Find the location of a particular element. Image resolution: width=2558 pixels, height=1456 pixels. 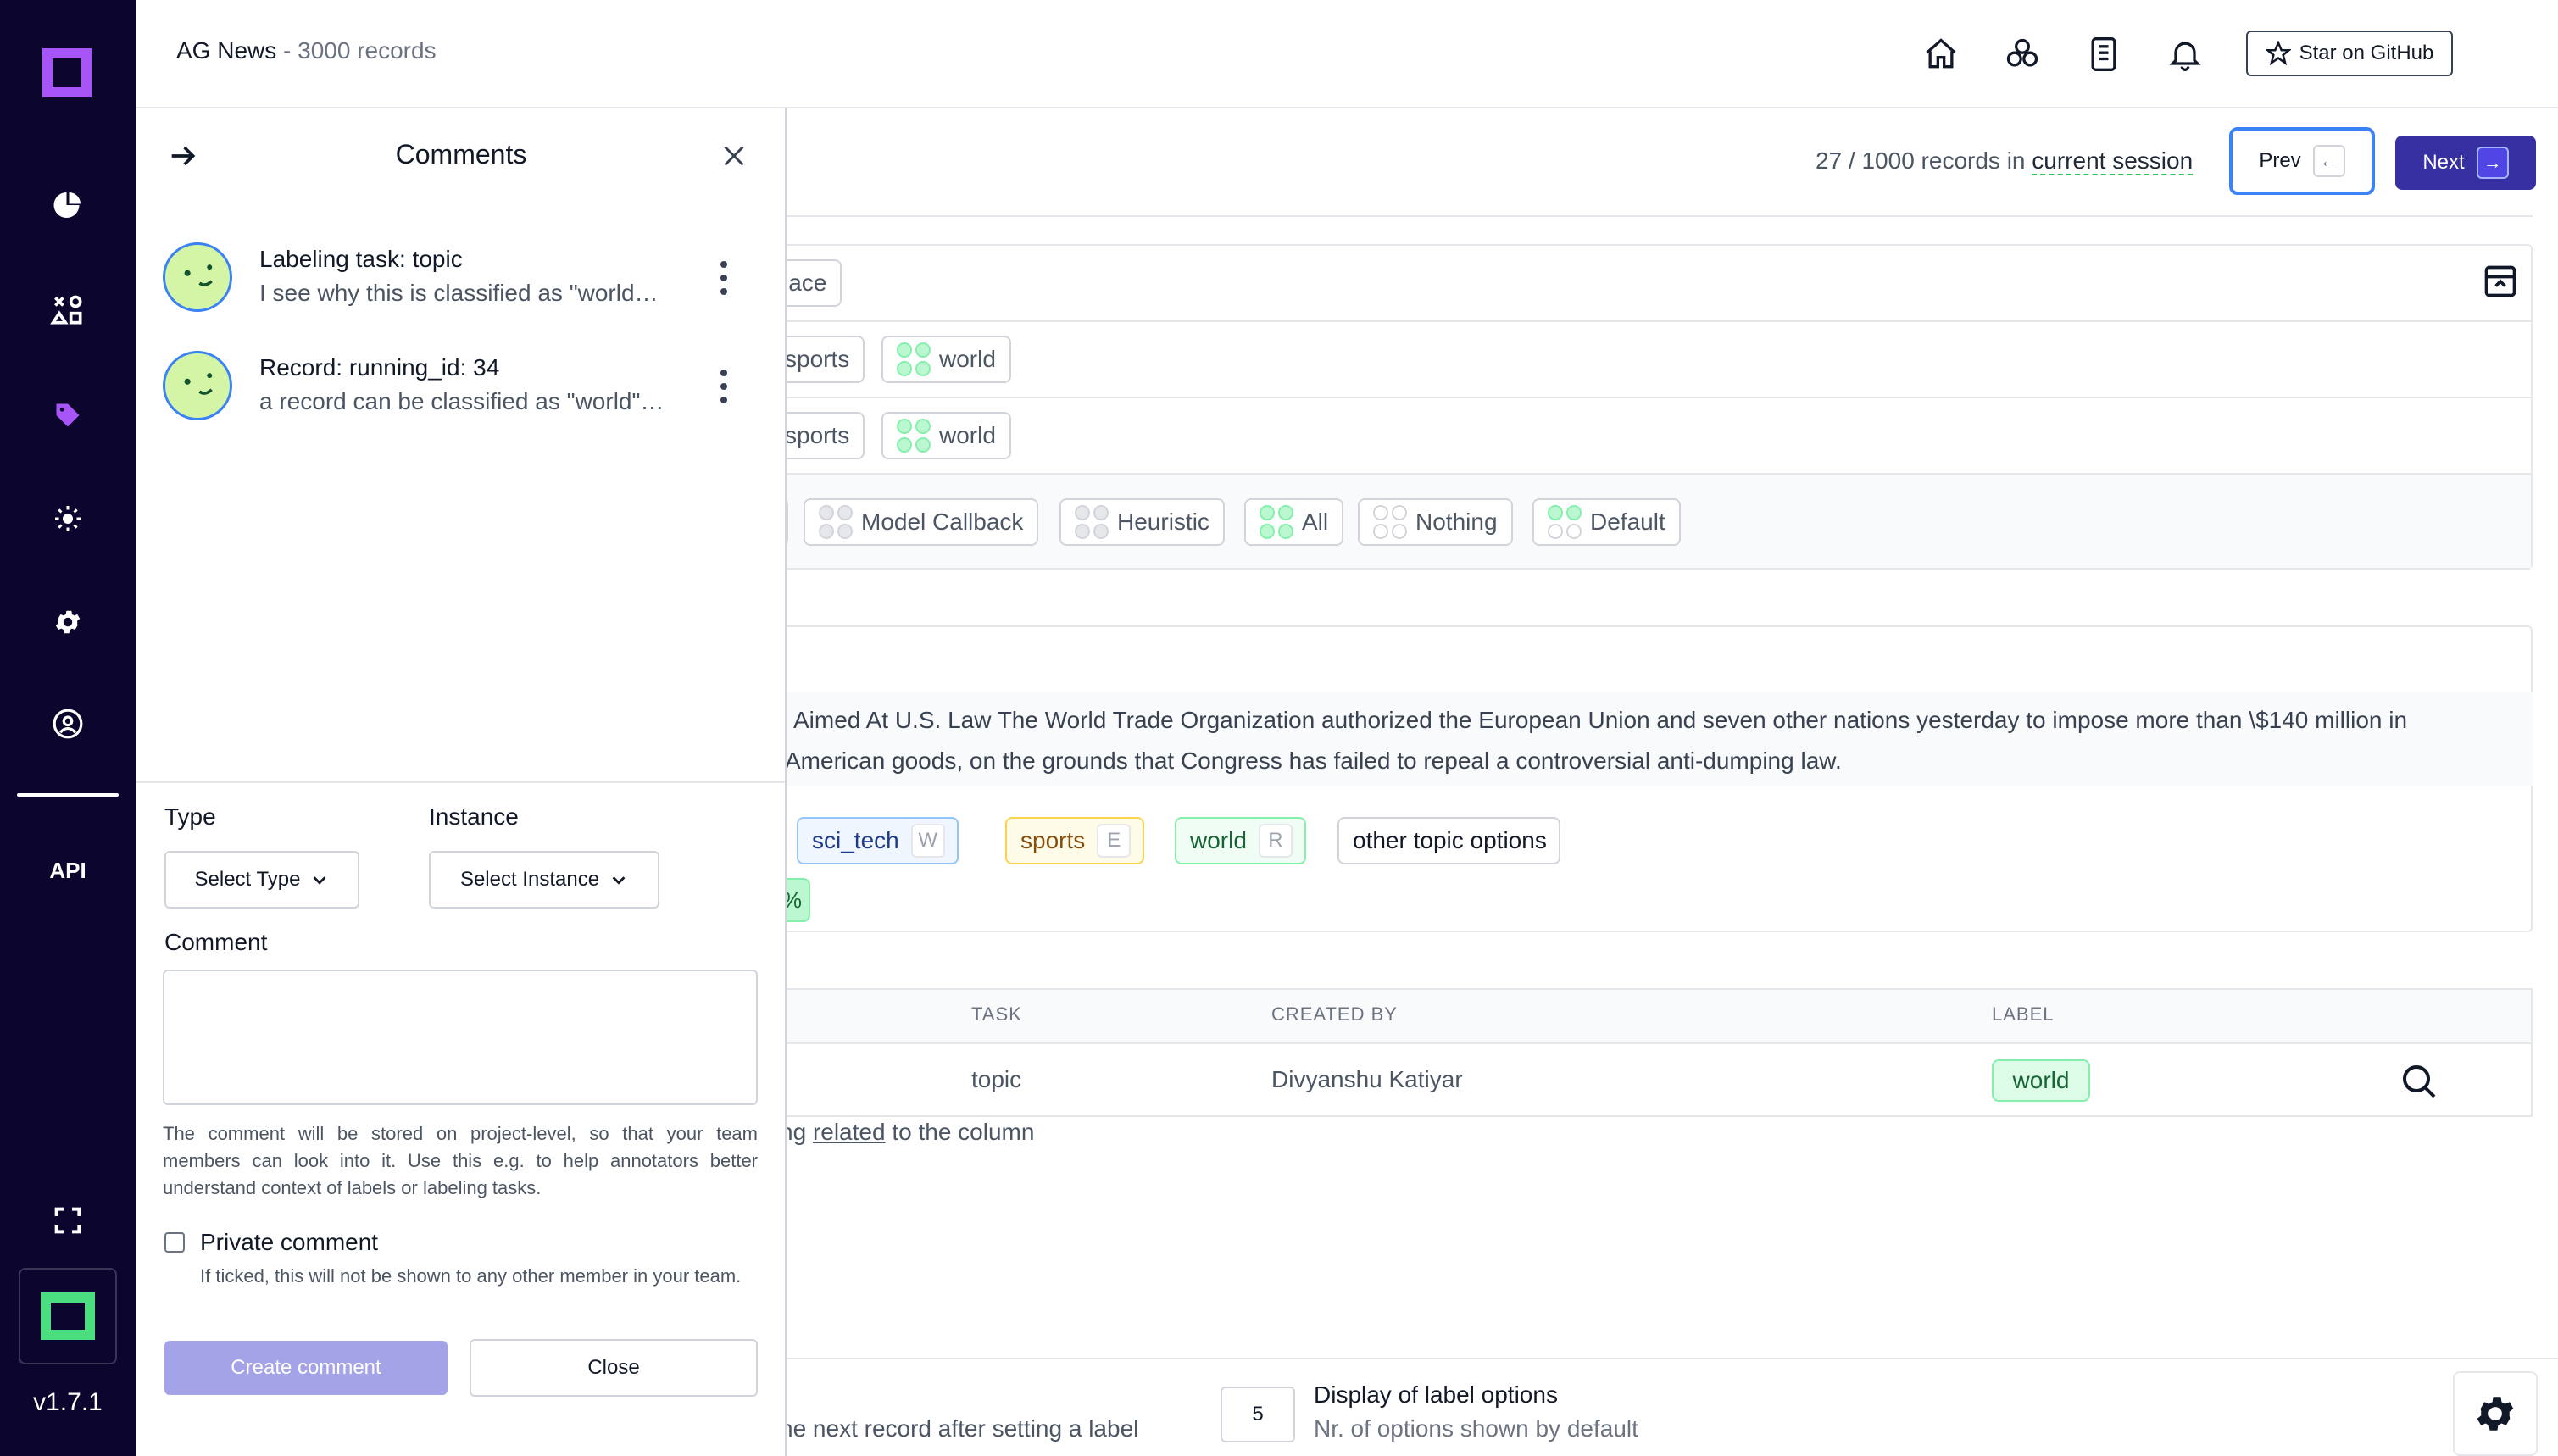

comment-label: Comment is located at coordinates (216, 942).